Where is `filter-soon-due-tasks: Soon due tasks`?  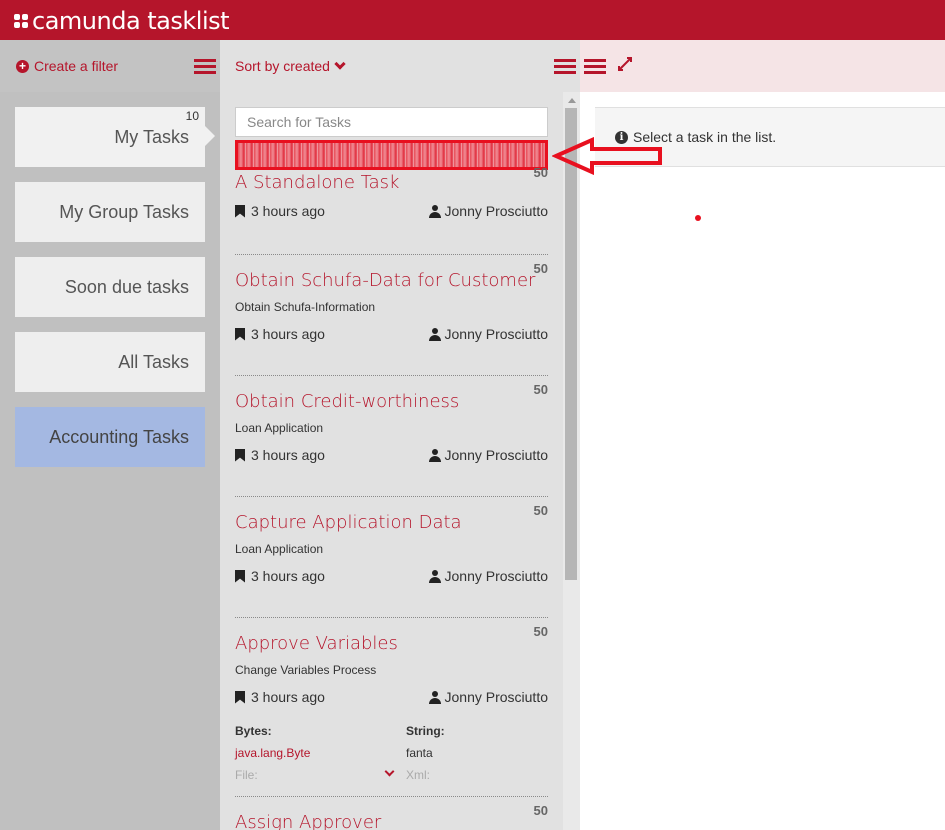
filter-soon-due-tasks: Soon due tasks is located at coordinates (110, 287).